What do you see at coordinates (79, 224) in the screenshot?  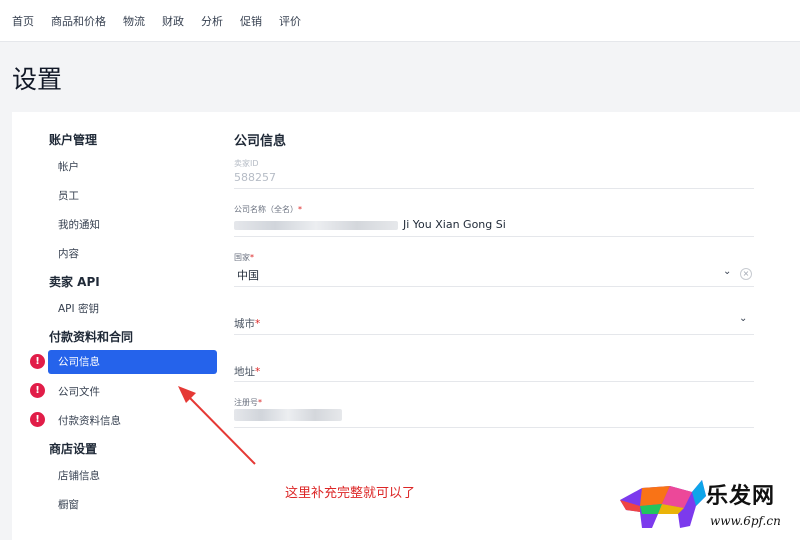 I see `sidebar-item-notifications: 我的通知` at bounding box center [79, 224].